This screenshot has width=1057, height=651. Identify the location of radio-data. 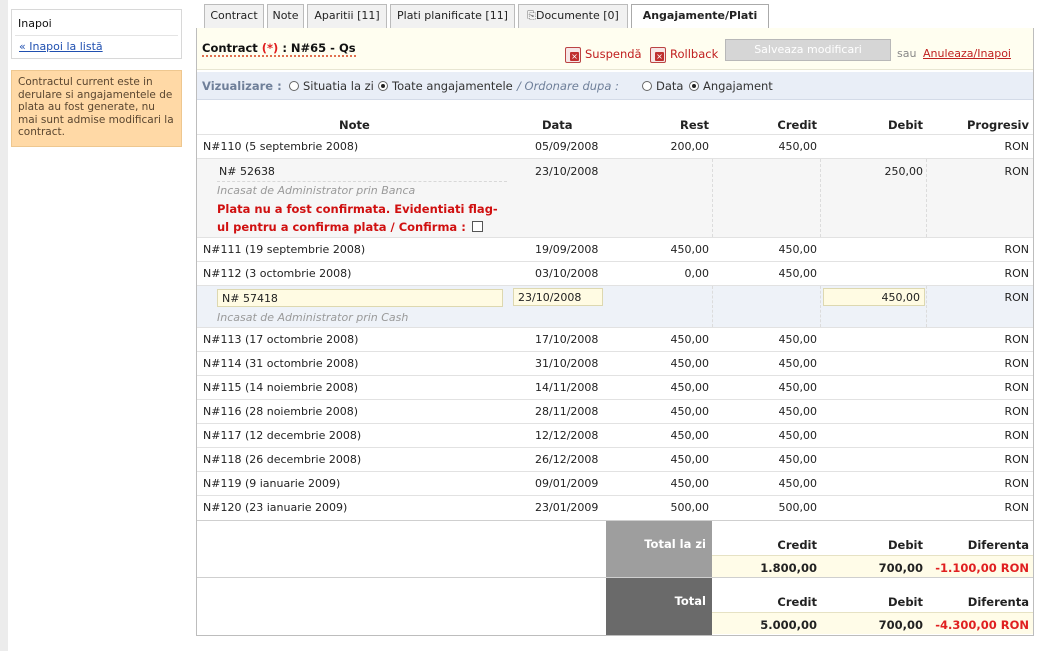
(647, 86).